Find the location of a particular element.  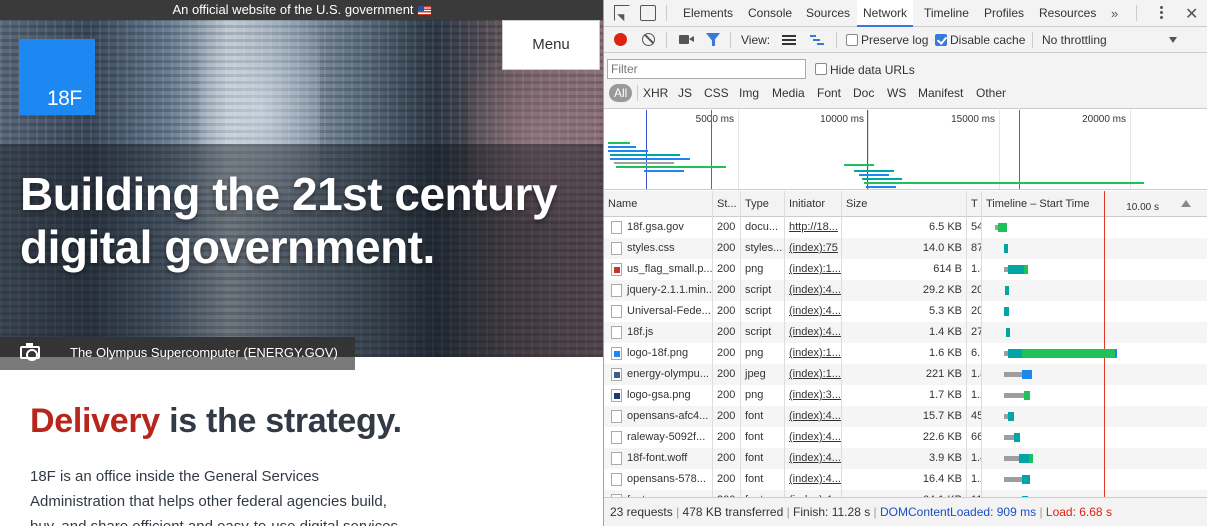

column-name: Name is located at coordinates (658, 204).